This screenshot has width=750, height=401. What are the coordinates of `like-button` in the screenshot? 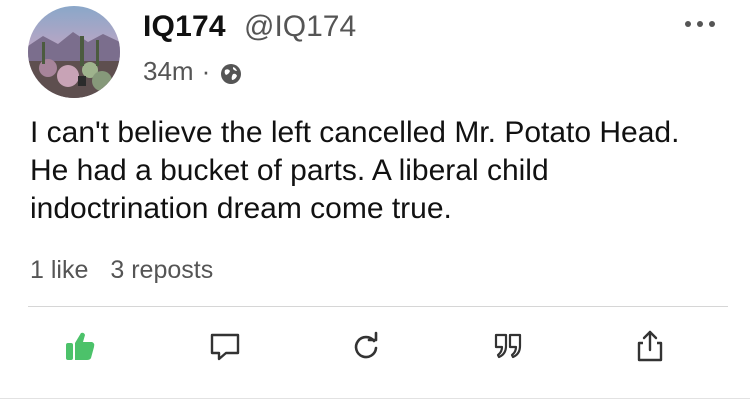 It's located at (80, 348).